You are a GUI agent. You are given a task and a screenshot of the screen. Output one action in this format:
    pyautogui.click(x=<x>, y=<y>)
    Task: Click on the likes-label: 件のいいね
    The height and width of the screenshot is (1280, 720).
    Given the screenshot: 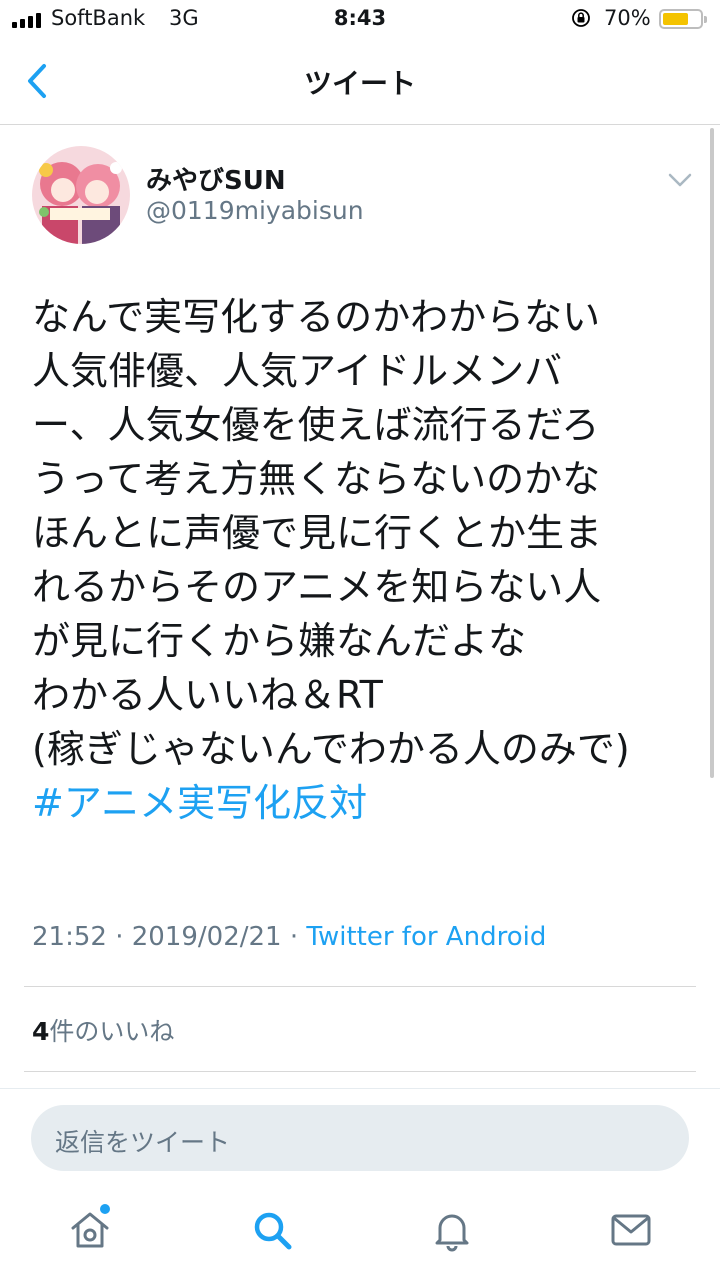 What is the action you would take?
    pyautogui.click(x=112, y=1031)
    